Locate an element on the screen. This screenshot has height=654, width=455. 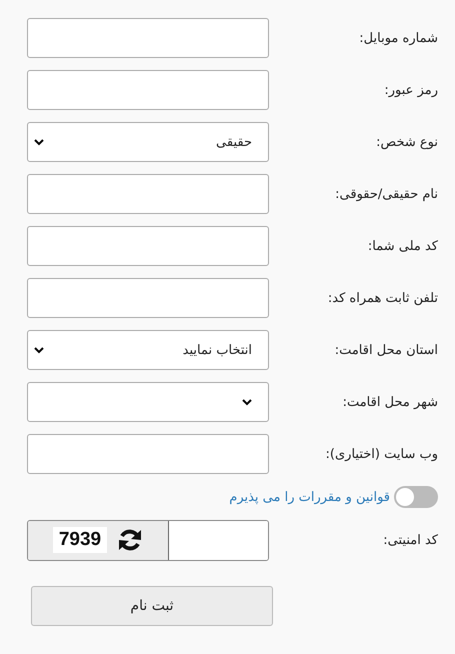
field-label: رمز عبور: is located at coordinates (411, 90).